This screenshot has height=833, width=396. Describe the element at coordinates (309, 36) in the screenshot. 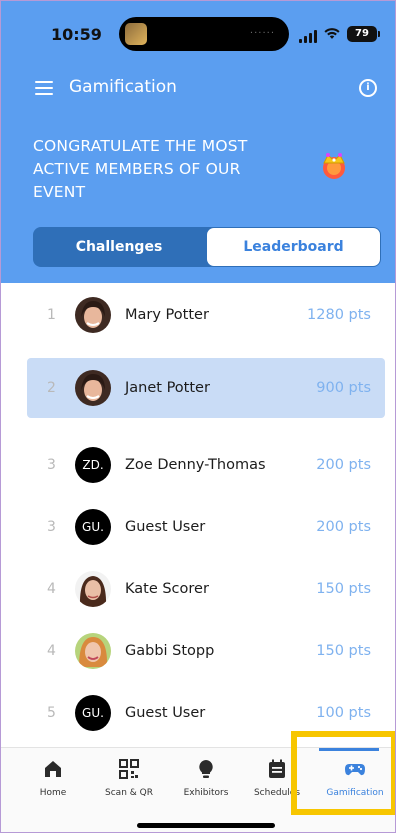

I see `cellular-signal-icon` at that location.